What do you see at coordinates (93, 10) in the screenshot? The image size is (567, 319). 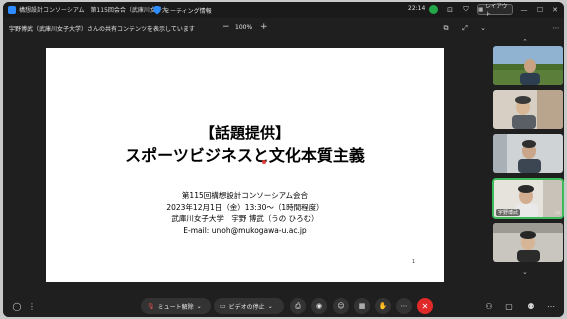 I see `window-title: 構想設計コンソーシアム 第115回会合（武庫川女子大` at bounding box center [93, 10].